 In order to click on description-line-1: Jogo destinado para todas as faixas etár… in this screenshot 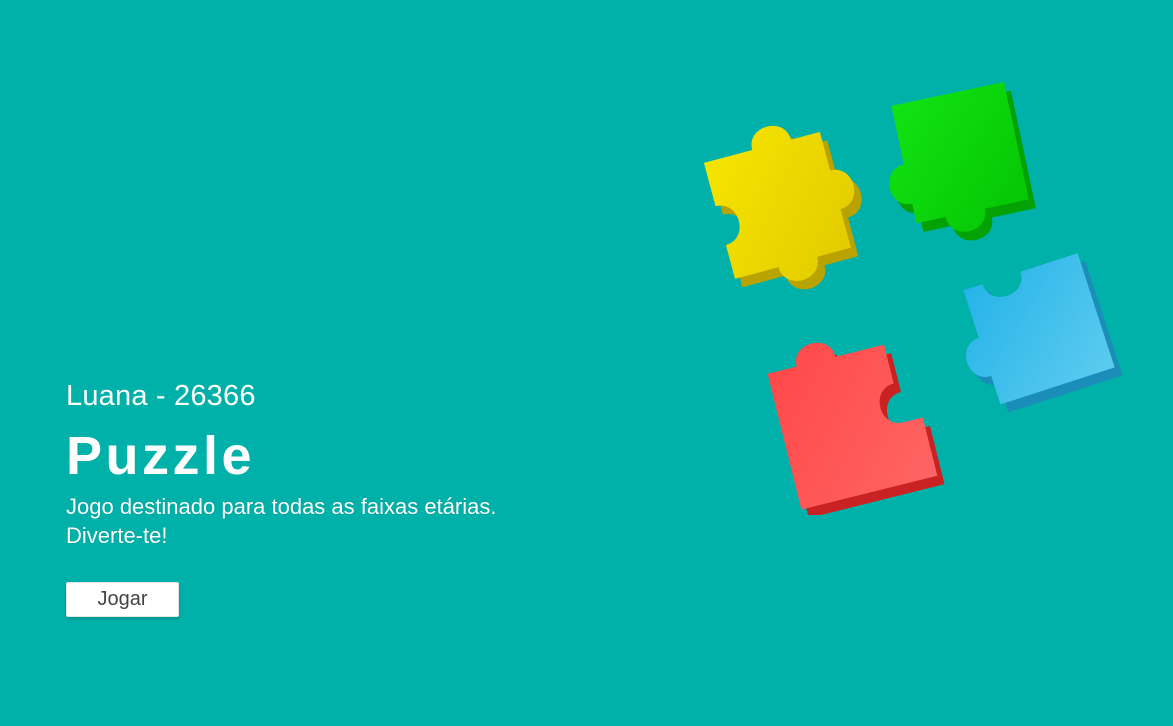, I will do `click(281, 506)`.